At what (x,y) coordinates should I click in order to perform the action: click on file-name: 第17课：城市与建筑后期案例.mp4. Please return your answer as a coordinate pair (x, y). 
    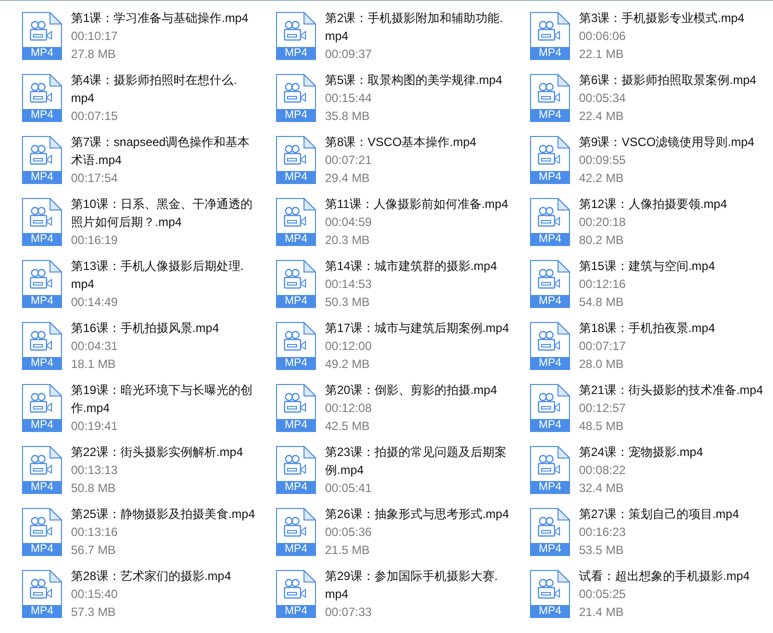
    Looking at the image, I should click on (417, 328).